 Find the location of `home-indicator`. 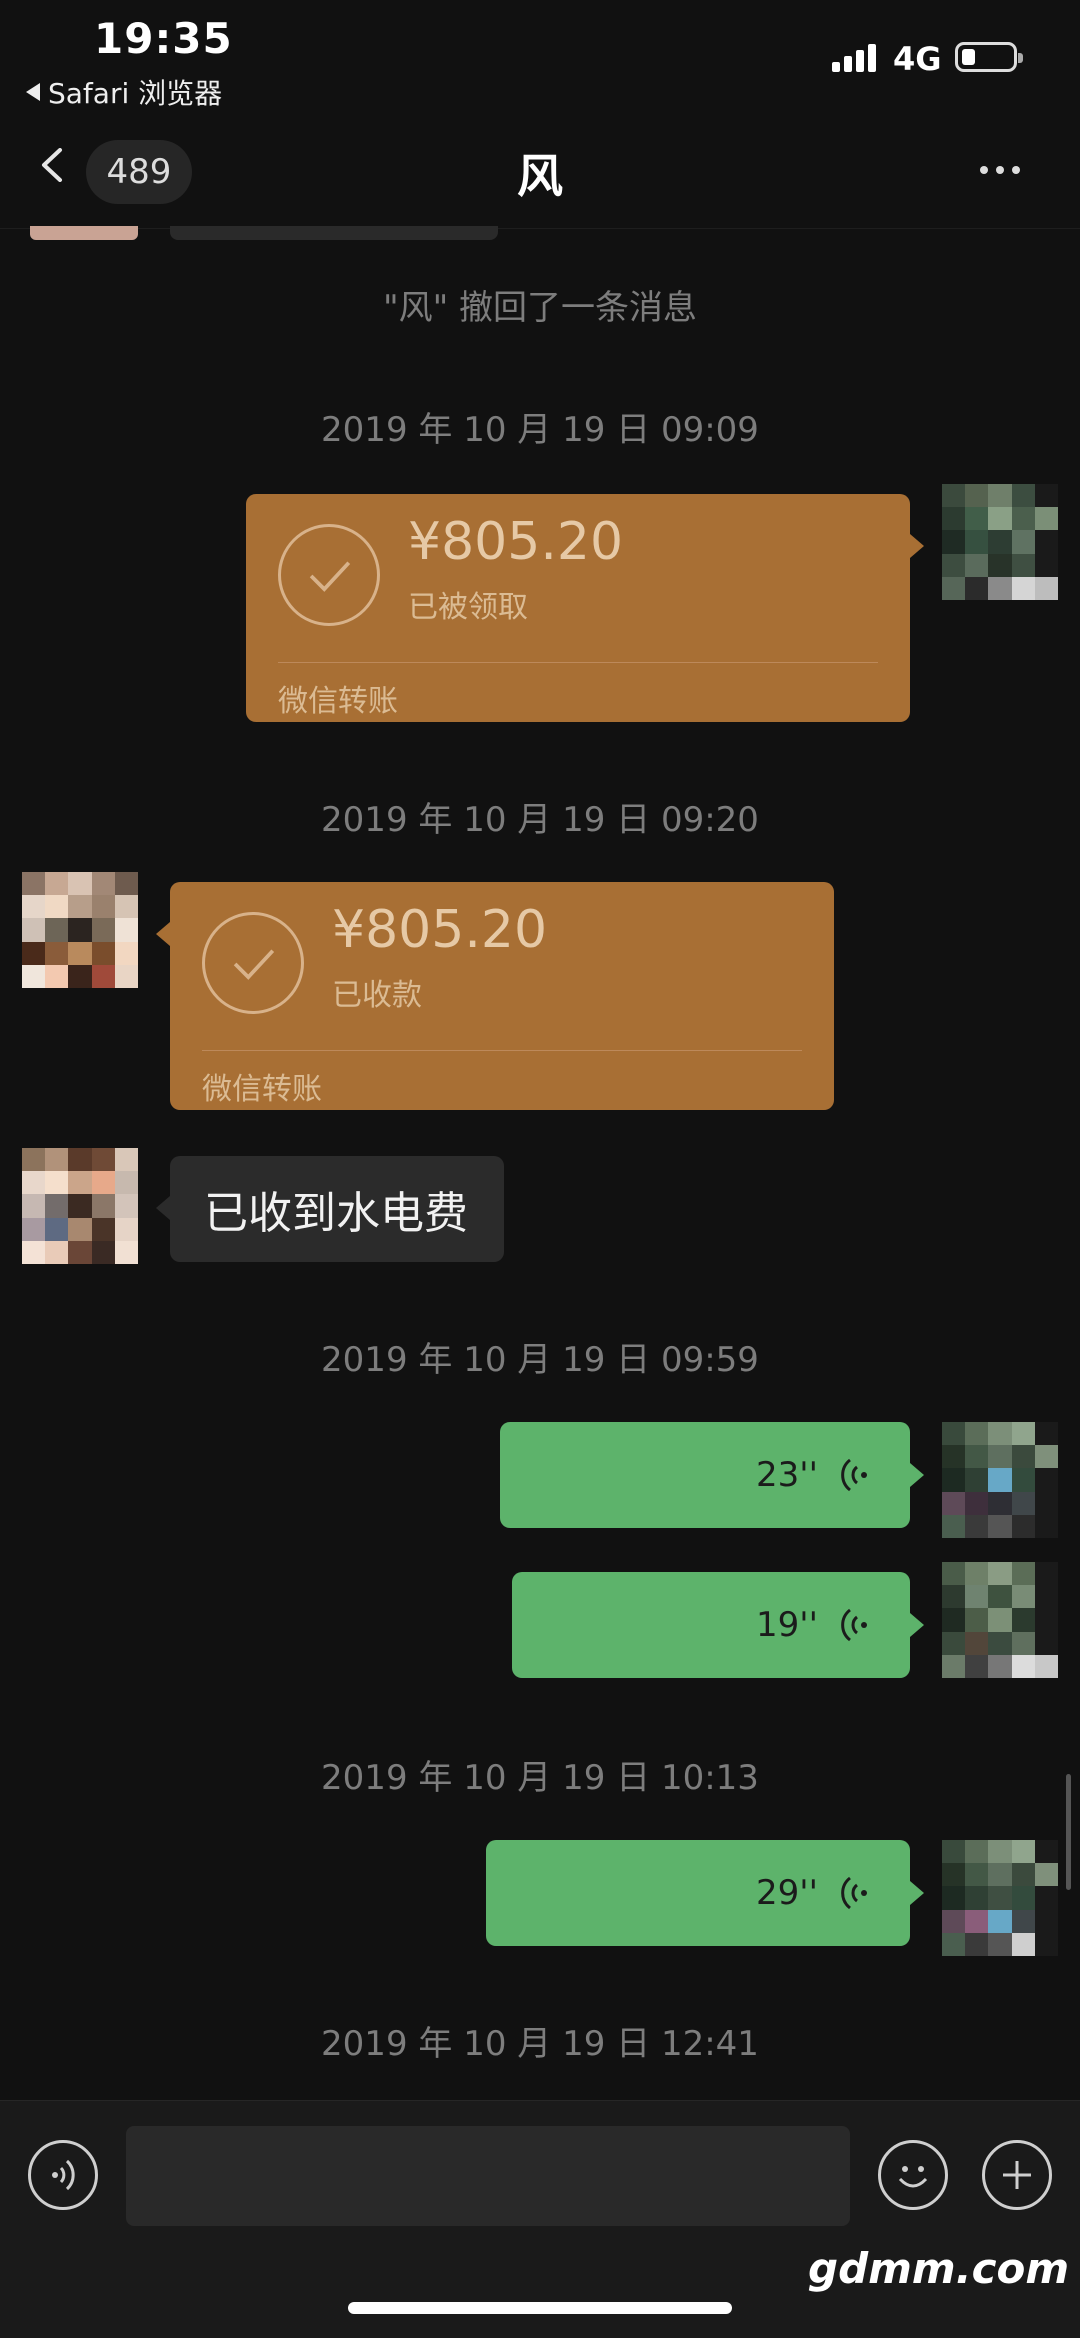

home-indicator is located at coordinates (540, 2308).